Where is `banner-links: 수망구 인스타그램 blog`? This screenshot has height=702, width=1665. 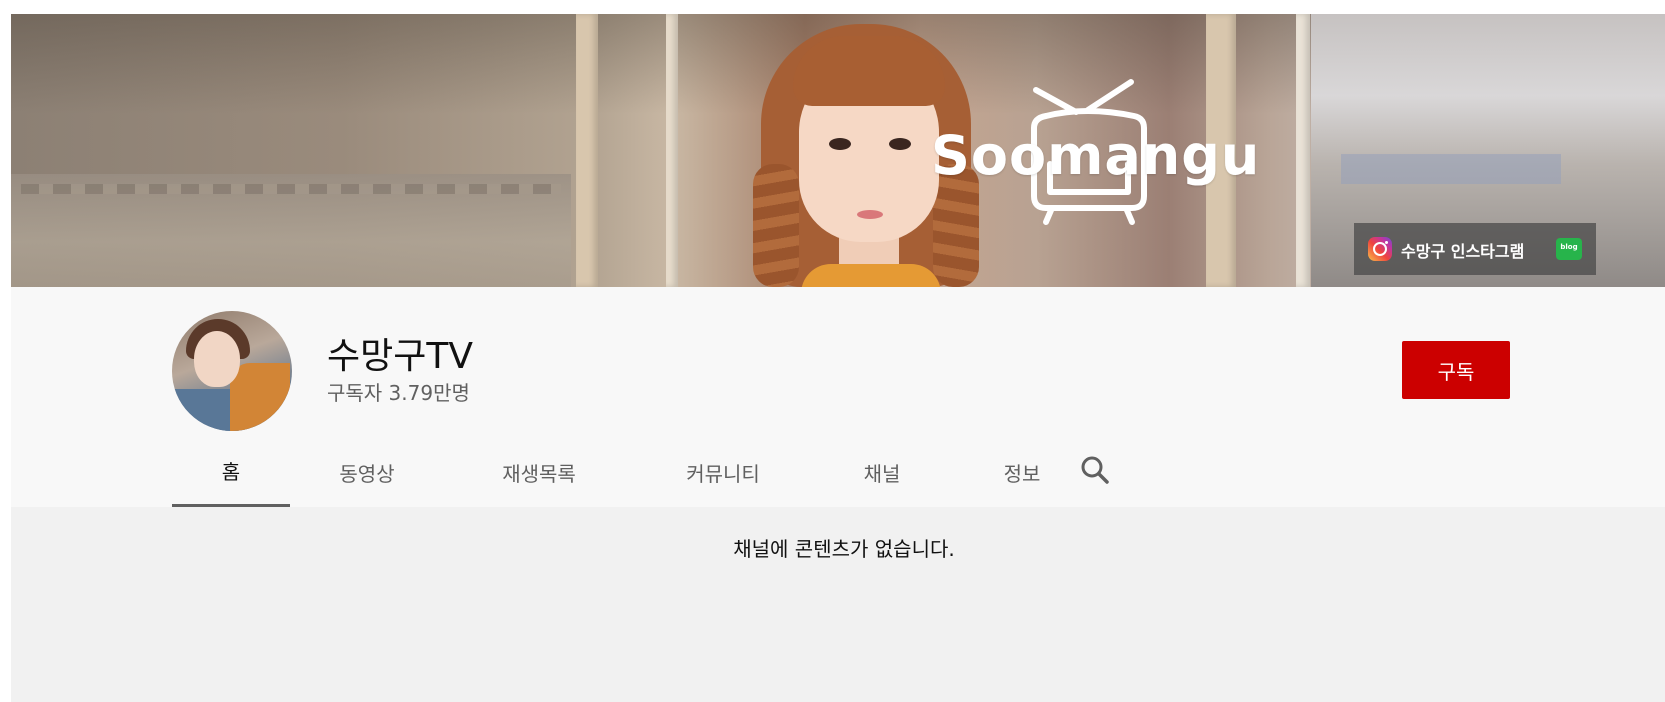
banner-links: 수망구 인스타그램 blog is located at coordinates (1475, 249).